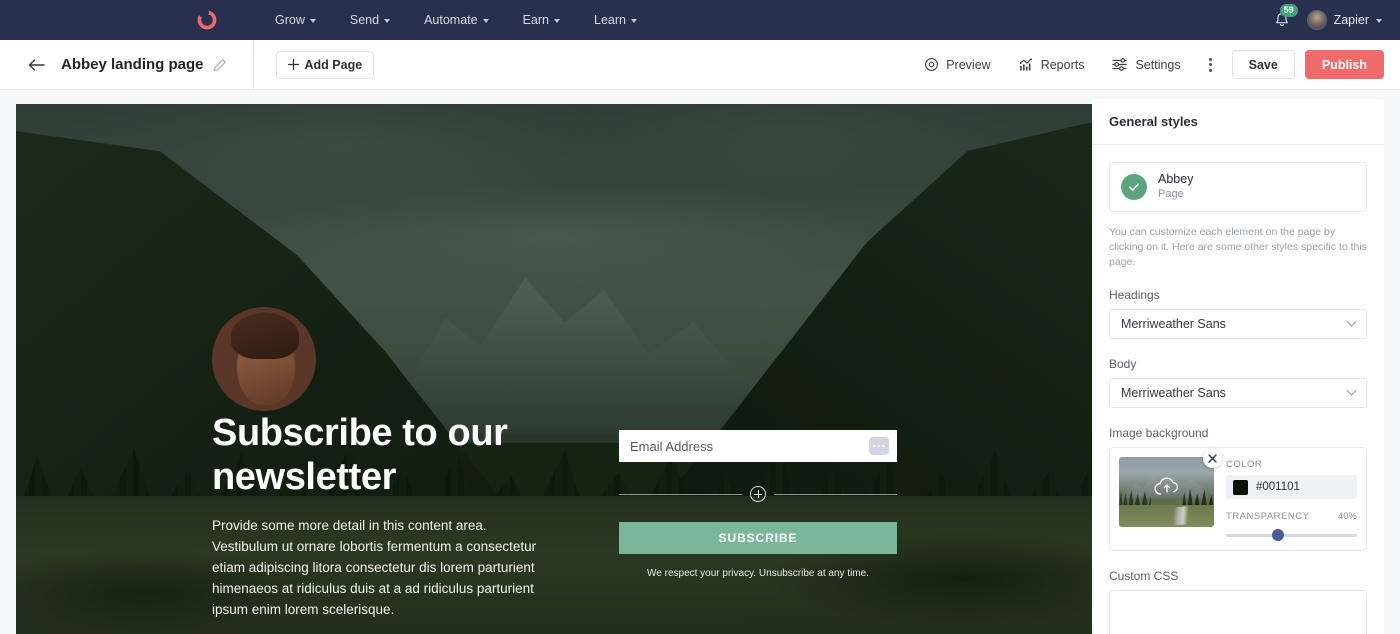  I want to click on color-picker: #001101, so click(1291, 487).